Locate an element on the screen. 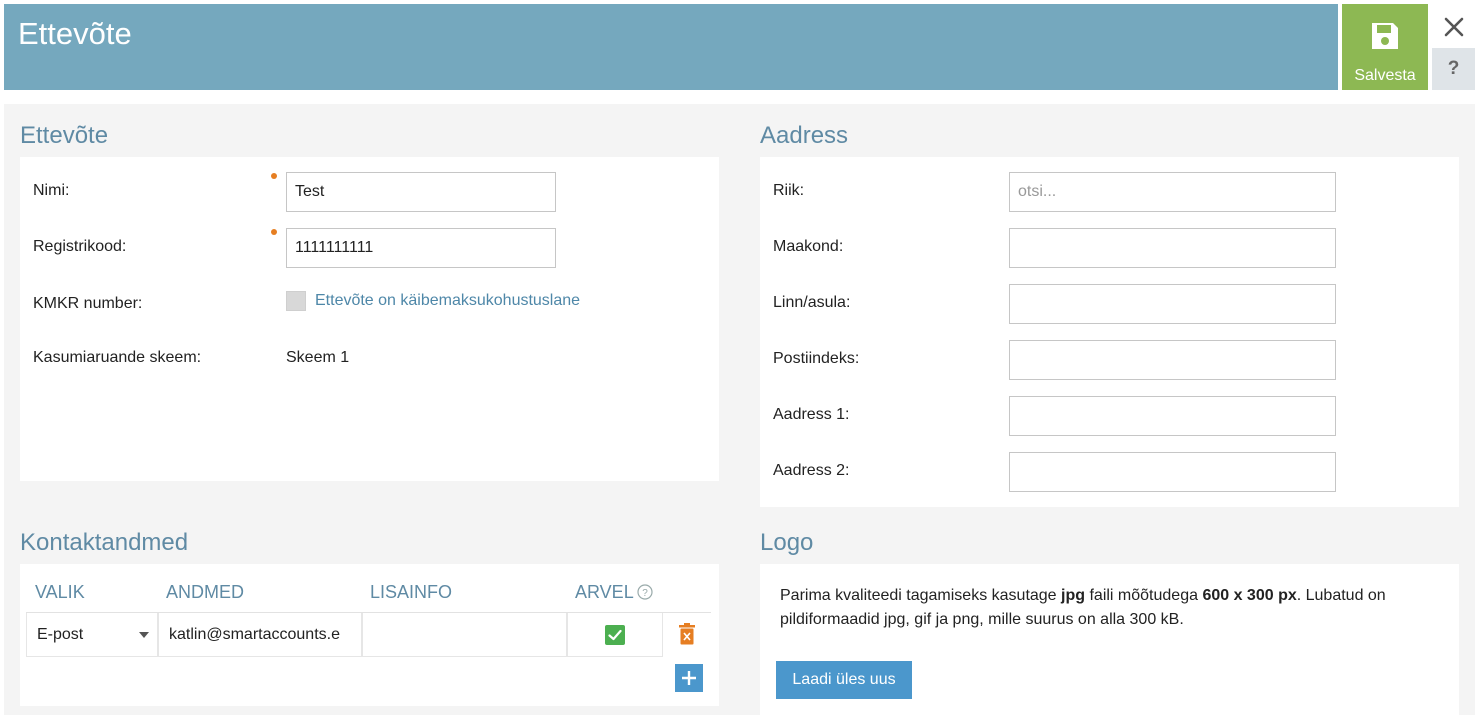 The height and width of the screenshot is (715, 1477). question-circle-icon: ? is located at coordinates (645, 592).